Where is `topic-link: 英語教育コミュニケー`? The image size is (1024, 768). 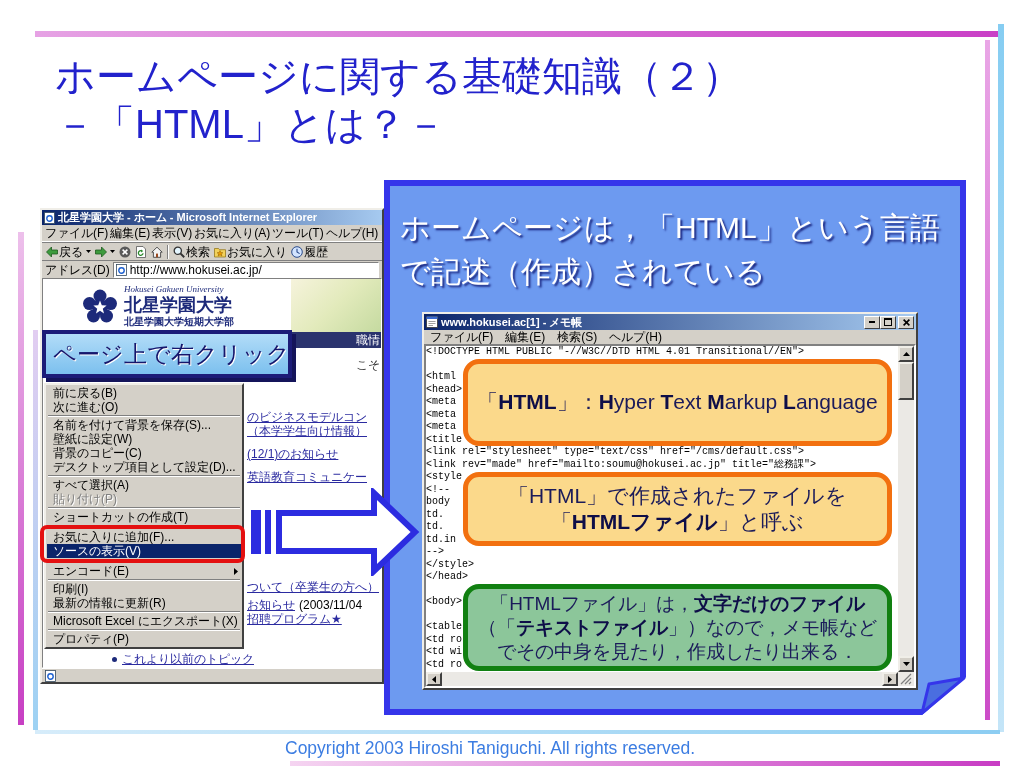
topic-link: 英語教育コミュニケー is located at coordinates (307, 477).